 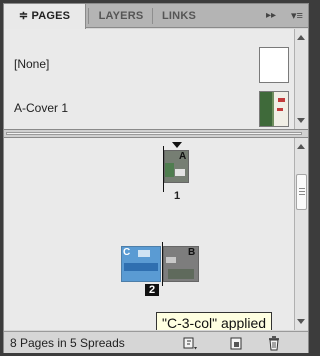 What do you see at coordinates (176, 166) in the screenshot?
I see `page-thumbnail-1: A` at bounding box center [176, 166].